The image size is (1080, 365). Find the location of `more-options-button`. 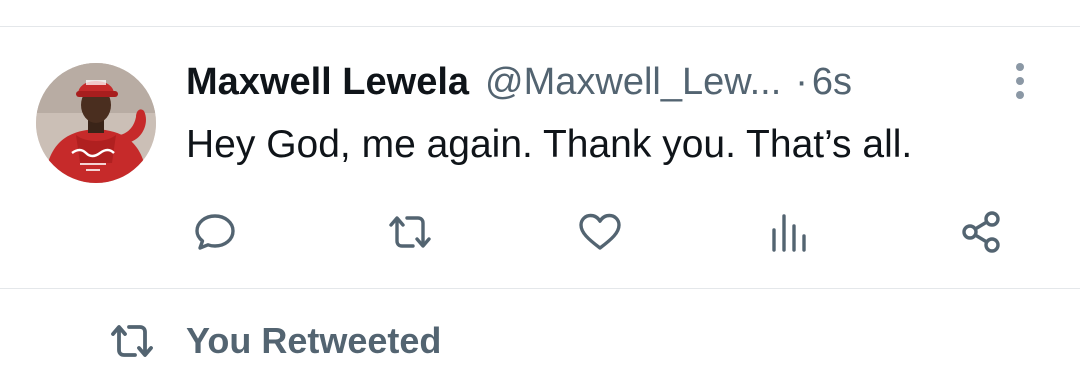

more-options-button is located at coordinates (1020, 81).